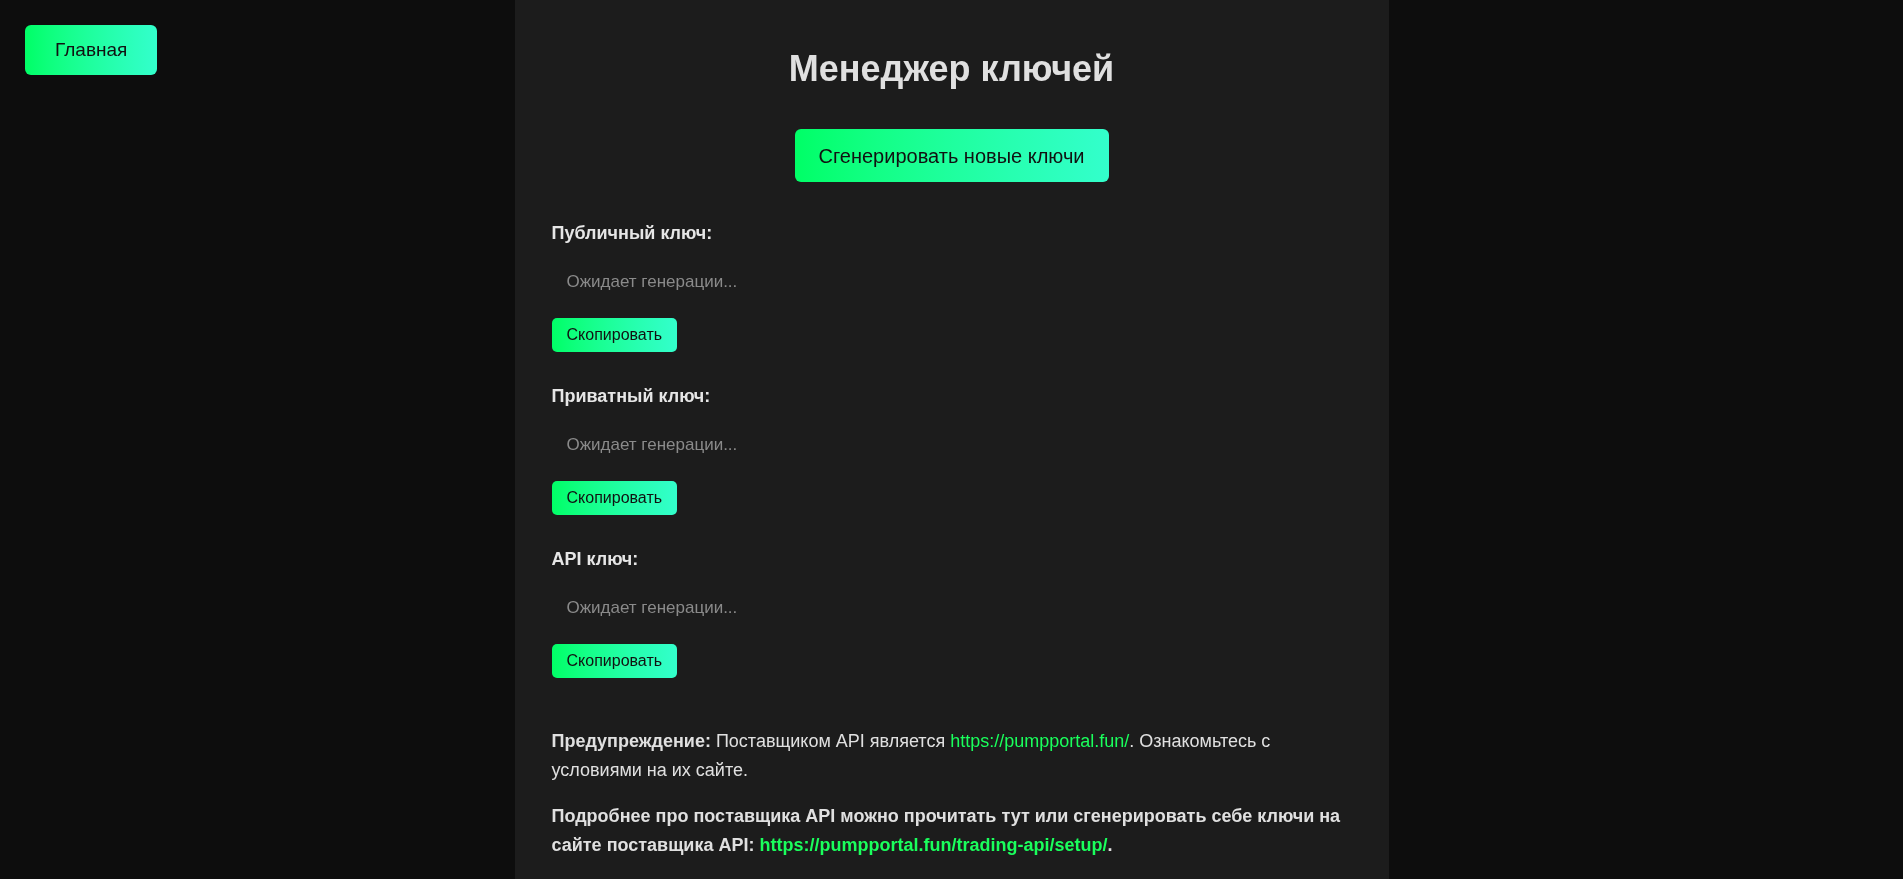  I want to click on info-paragraph: Предупреждение: Поставщиком API является https://pumpportal.fun/. Ознакомьтесь с условиями на их сайте., so click(911, 756).